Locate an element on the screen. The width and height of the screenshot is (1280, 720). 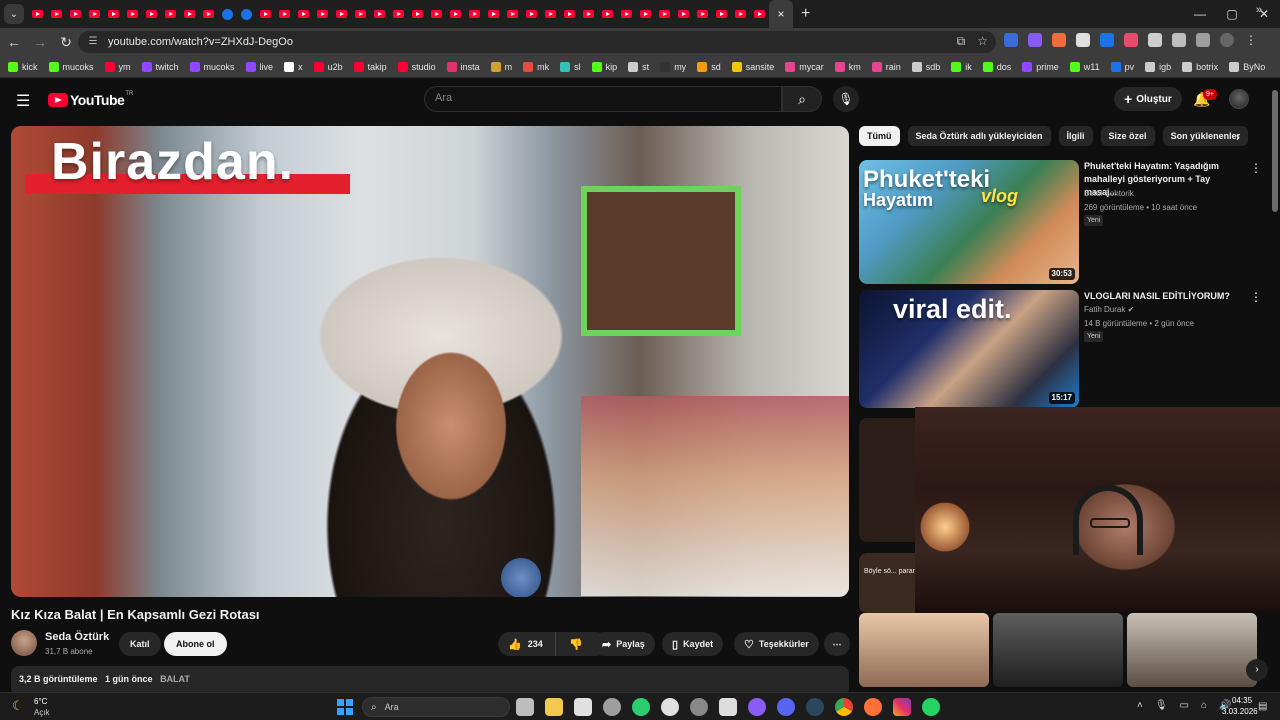
bookmark-item: rain is located at coordinates (886, 66).